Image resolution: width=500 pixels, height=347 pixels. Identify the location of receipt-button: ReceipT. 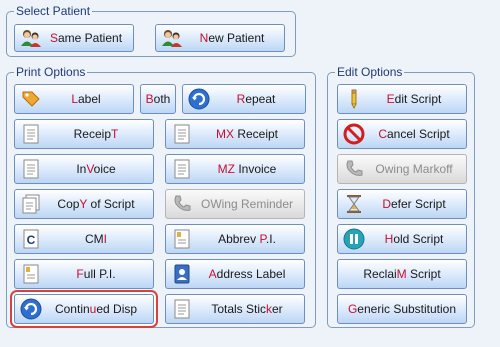
(84, 134).